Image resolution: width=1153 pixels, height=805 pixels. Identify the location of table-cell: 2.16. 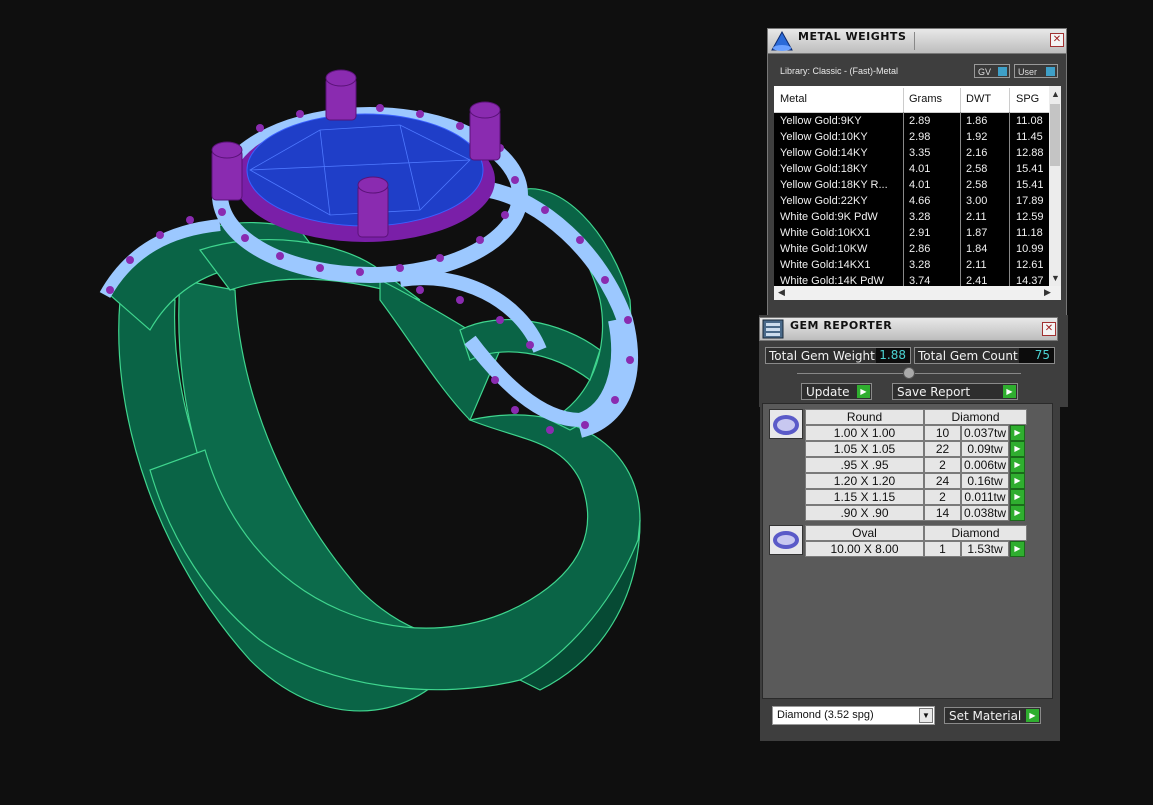
(977, 153).